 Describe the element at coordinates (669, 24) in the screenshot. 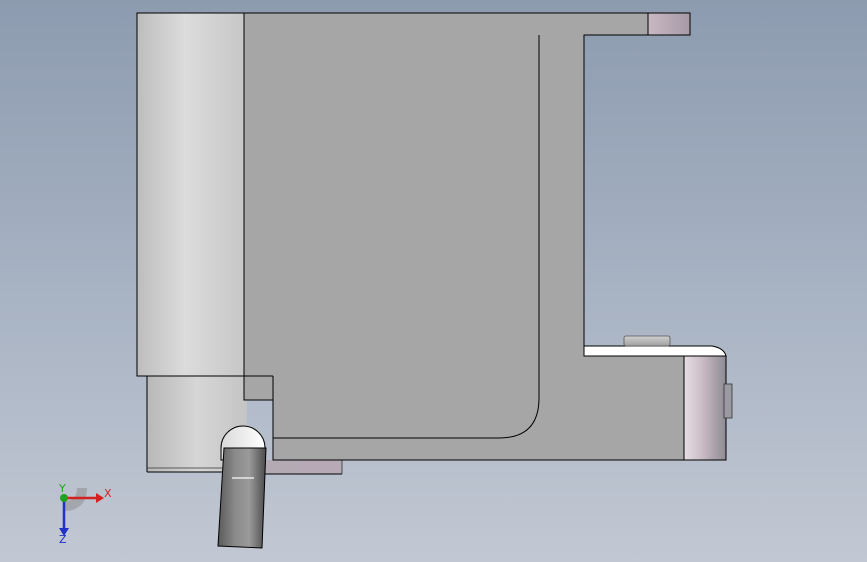

I see `top-right-tab` at that location.